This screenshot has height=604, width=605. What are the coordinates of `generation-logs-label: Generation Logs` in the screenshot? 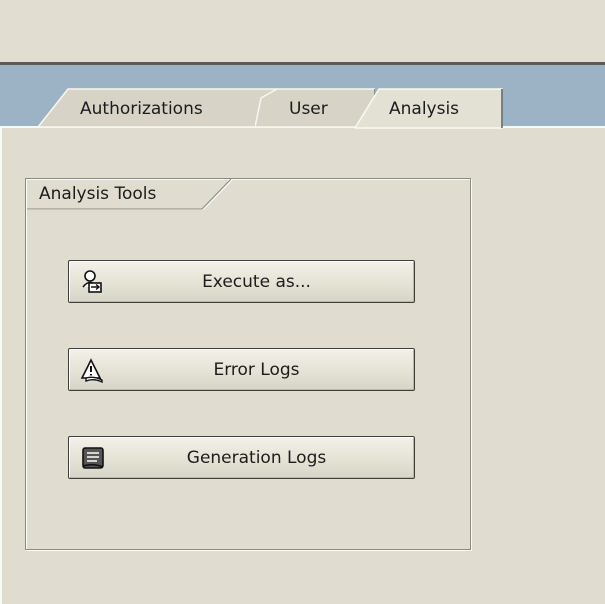 It's located at (256, 458).